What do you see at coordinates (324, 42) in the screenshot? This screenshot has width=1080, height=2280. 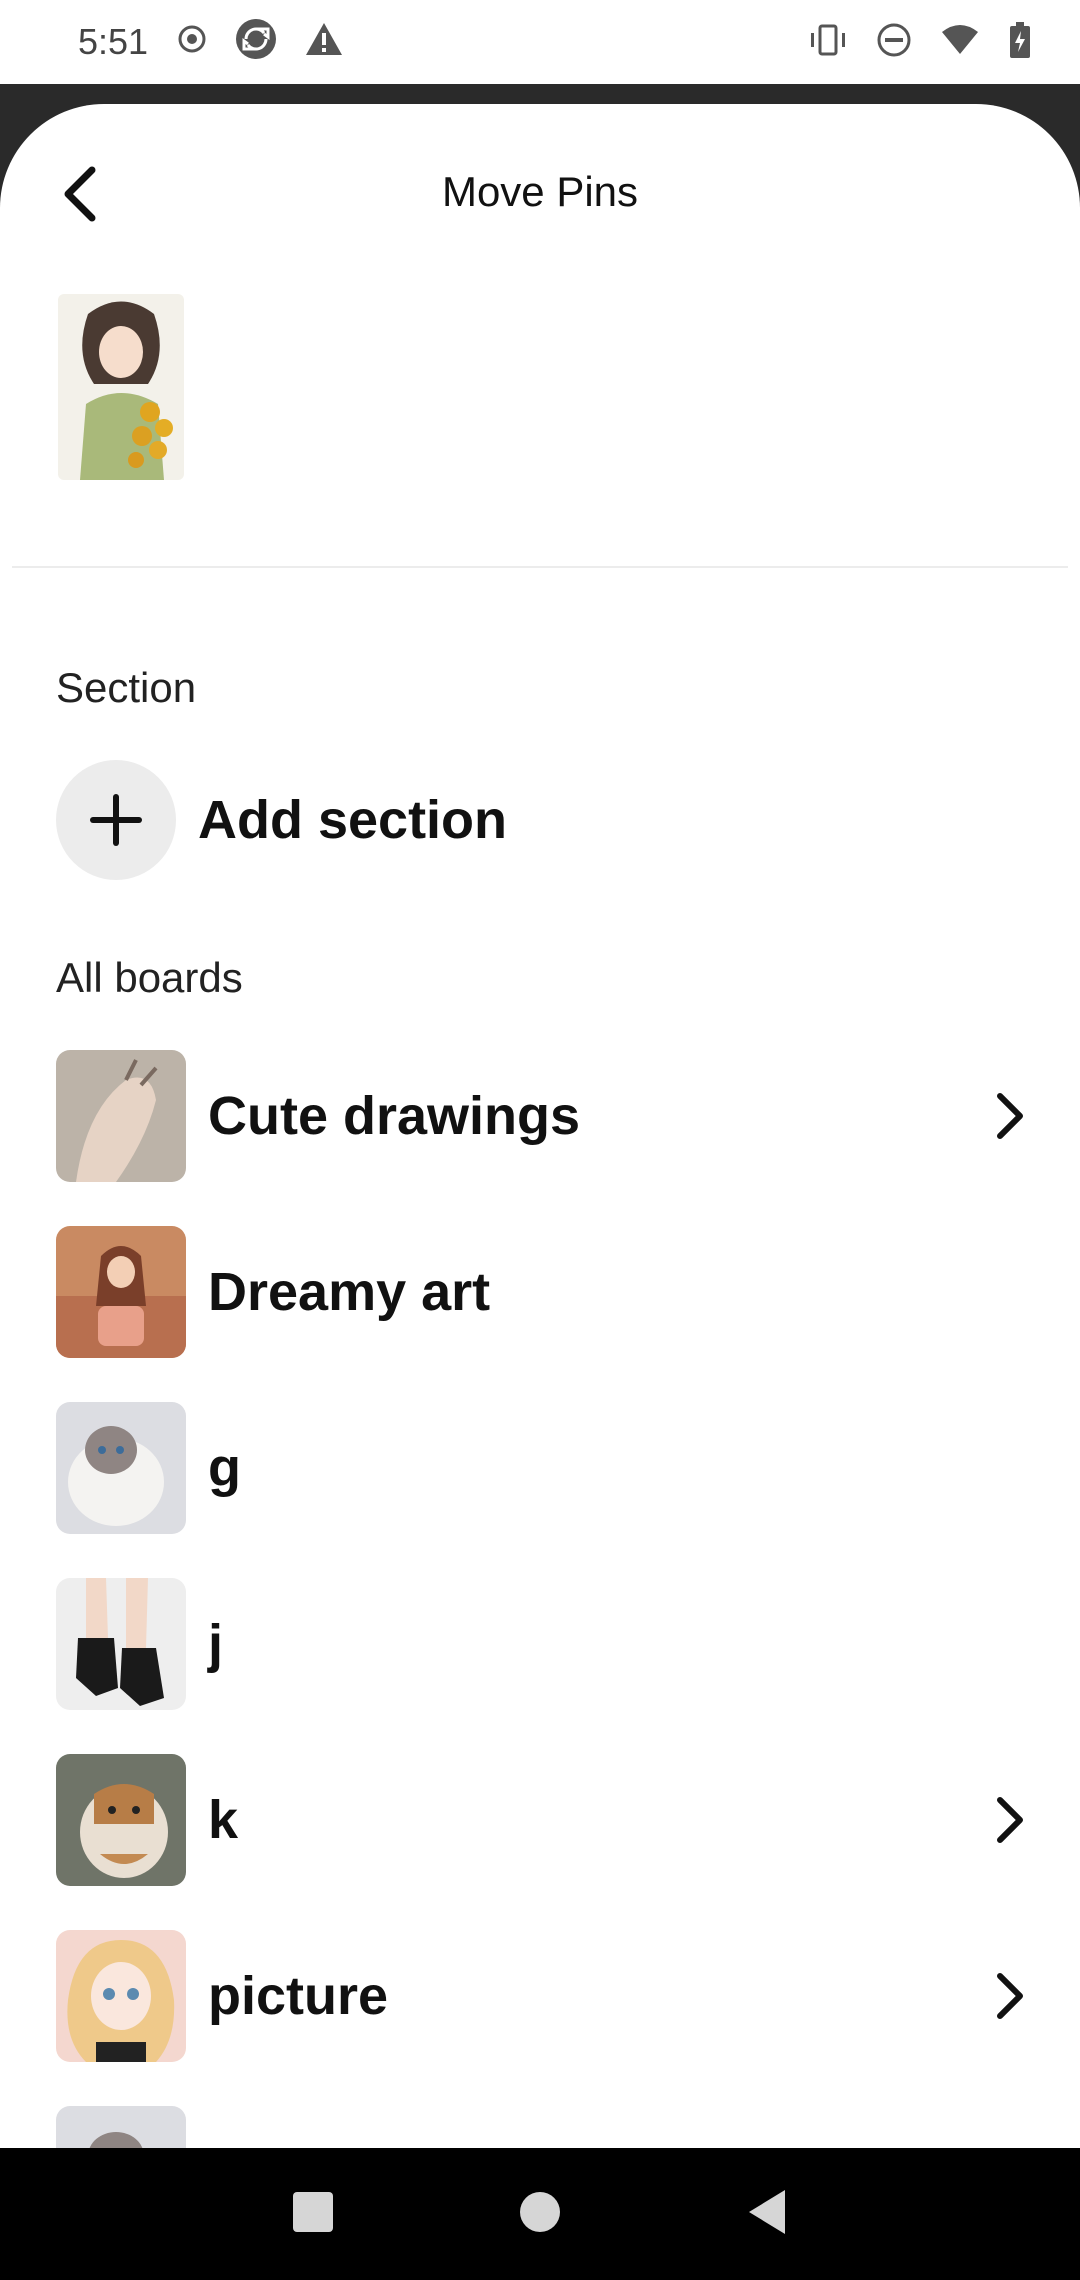 I see `warning-icon` at bounding box center [324, 42].